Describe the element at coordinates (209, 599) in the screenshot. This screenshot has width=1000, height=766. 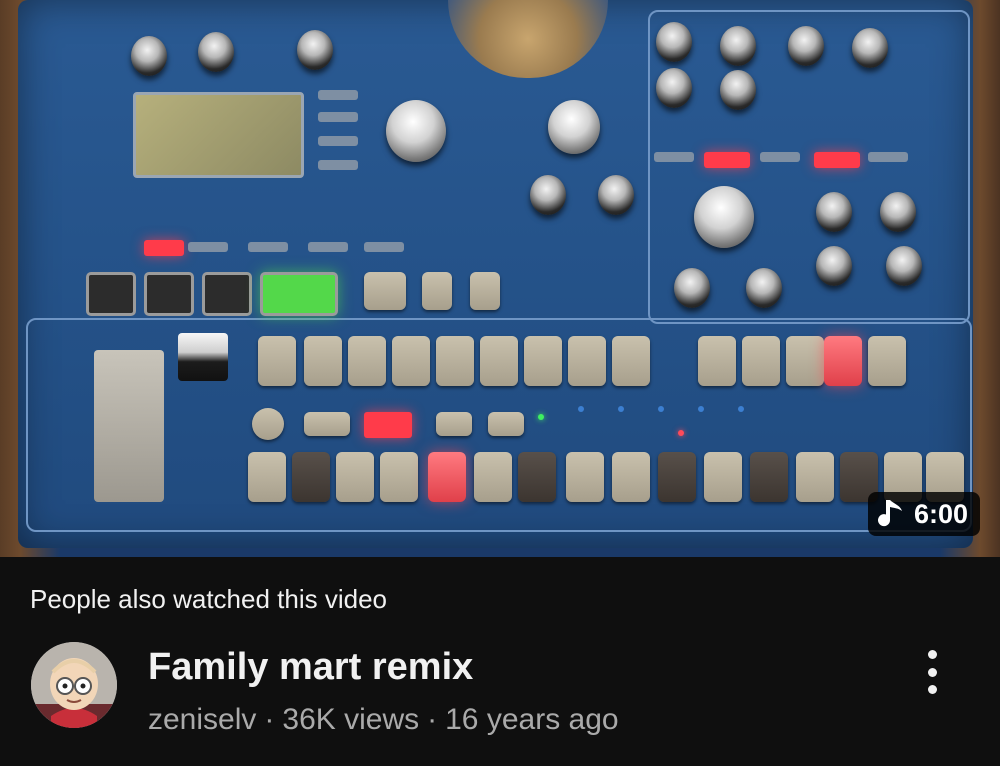
I see `section-label: People also watched this video` at that location.